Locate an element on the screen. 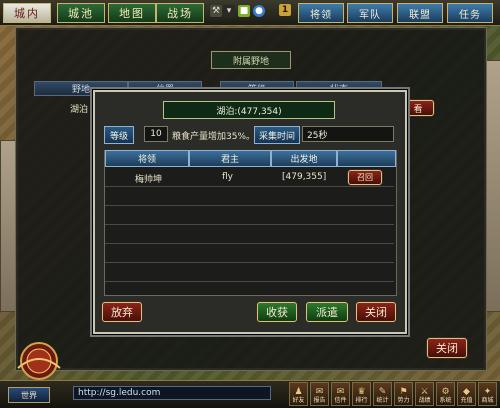  battle-icon: ⚔ is located at coordinates (424, 392).